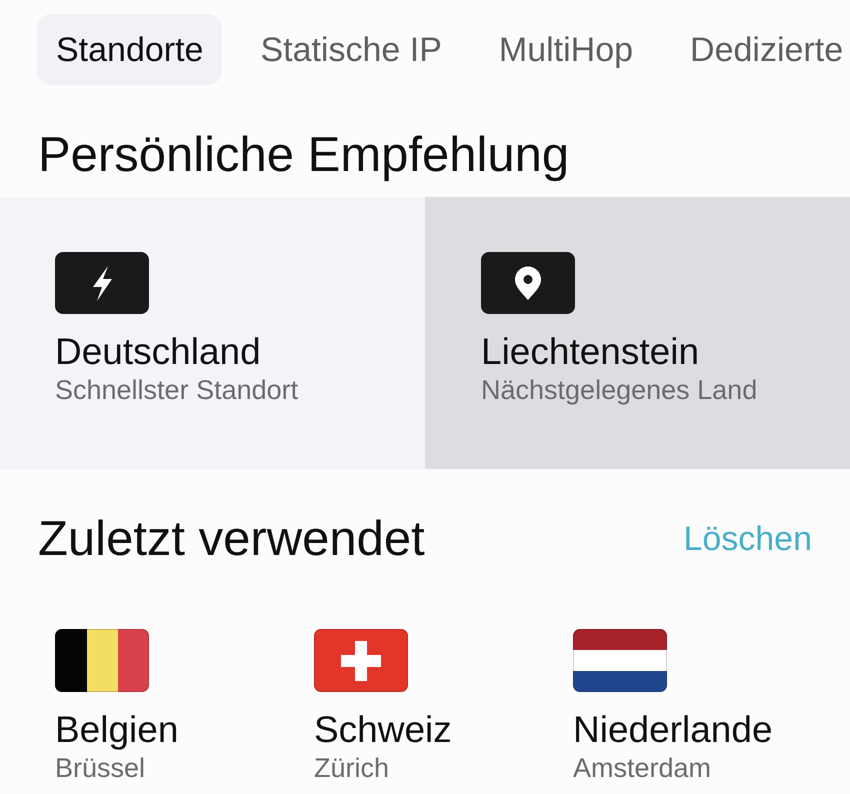 This screenshot has height=794, width=850. I want to click on country-name: Schweiz, so click(383, 730).